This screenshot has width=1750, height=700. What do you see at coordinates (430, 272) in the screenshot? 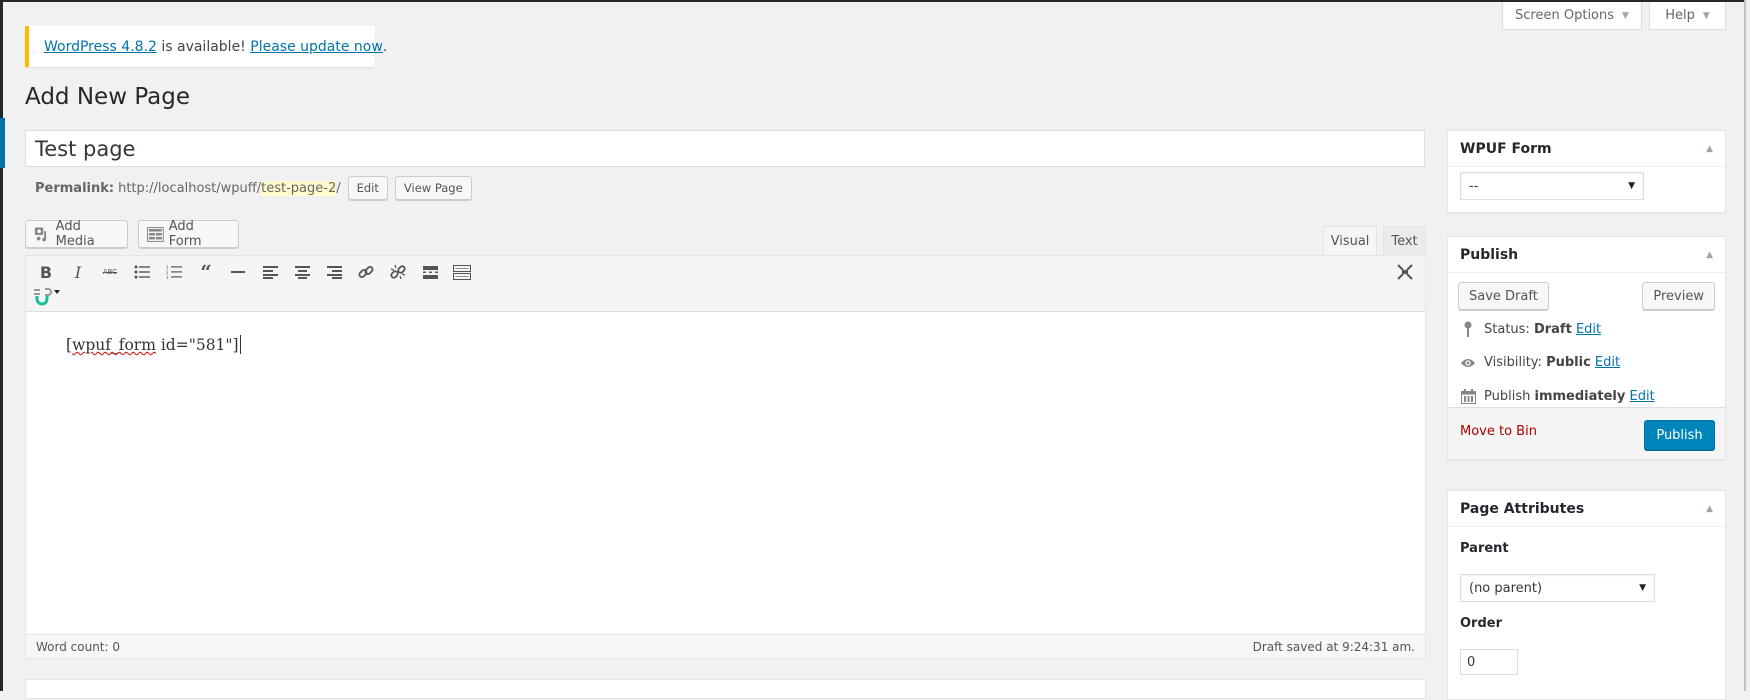
I see `read-more-icon` at bounding box center [430, 272].